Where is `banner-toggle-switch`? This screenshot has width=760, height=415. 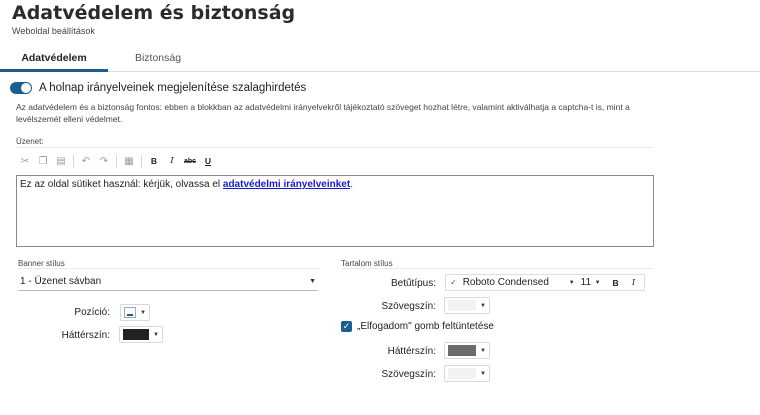
banner-toggle-switch is located at coordinates (21, 88).